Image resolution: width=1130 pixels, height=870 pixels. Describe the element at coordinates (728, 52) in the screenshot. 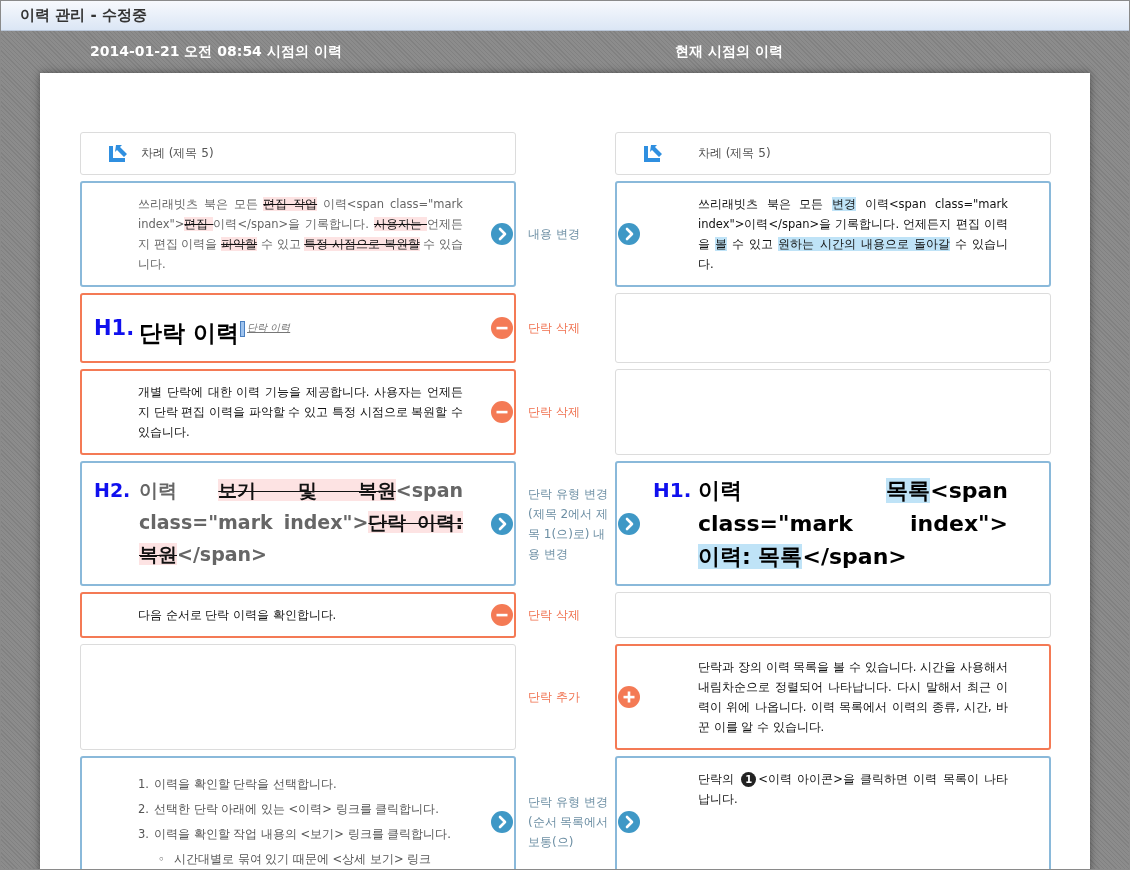

I see `column-title: 현재 시점의 이력` at that location.